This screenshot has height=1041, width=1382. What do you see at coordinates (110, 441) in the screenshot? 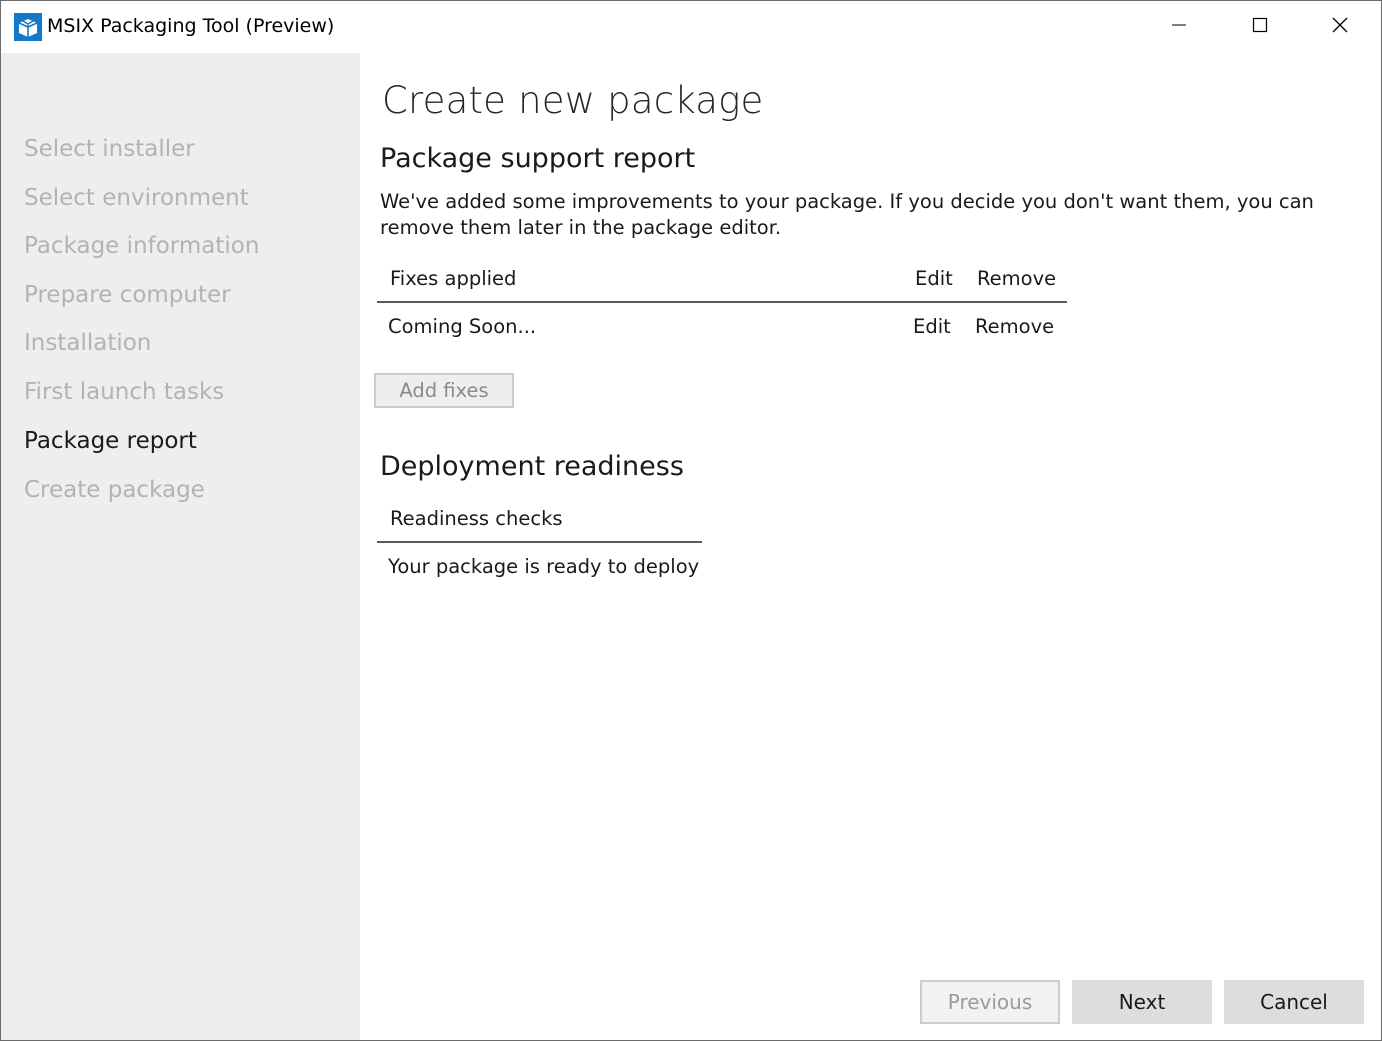
I see `step-package-report: Package report` at bounding box center [110, 441].